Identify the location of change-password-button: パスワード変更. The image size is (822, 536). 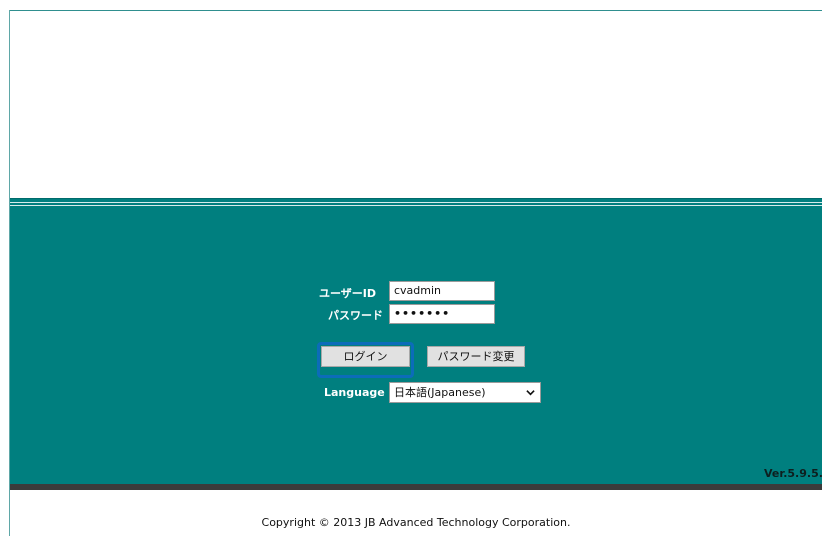
(476, 356).